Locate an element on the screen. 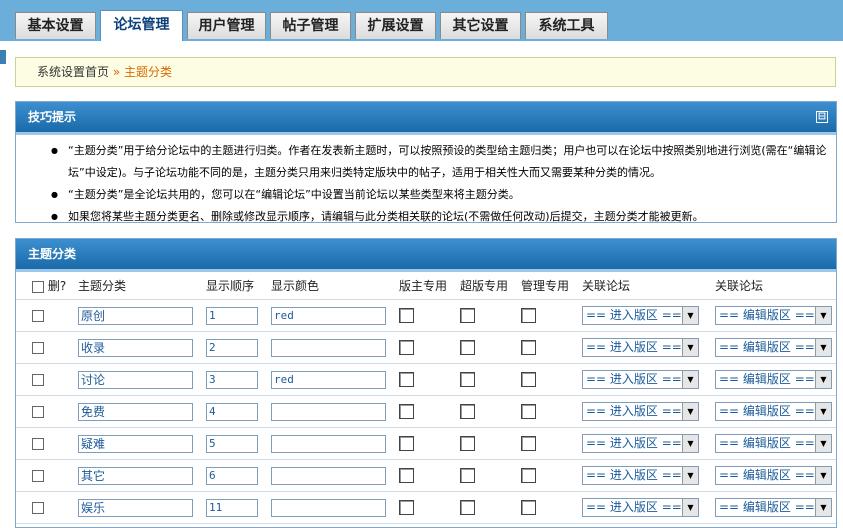  category-name-input: 其它 is located at coordinates (135, 475).